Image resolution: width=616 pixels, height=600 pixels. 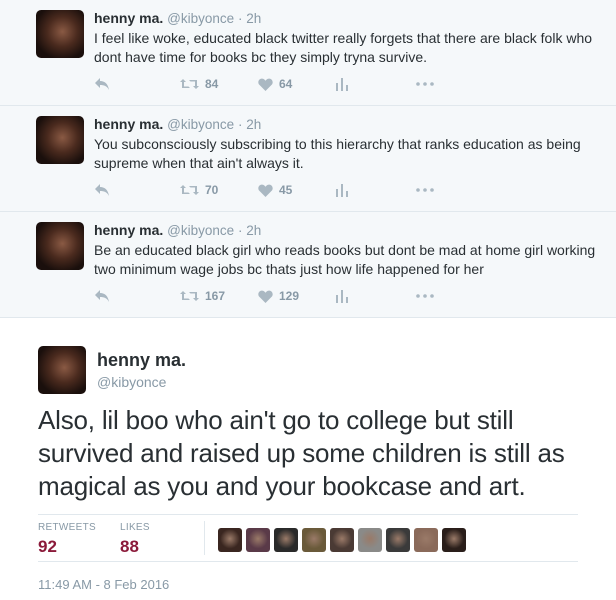 I want to click on retweet-button: 70, so click(x=199, y=190).